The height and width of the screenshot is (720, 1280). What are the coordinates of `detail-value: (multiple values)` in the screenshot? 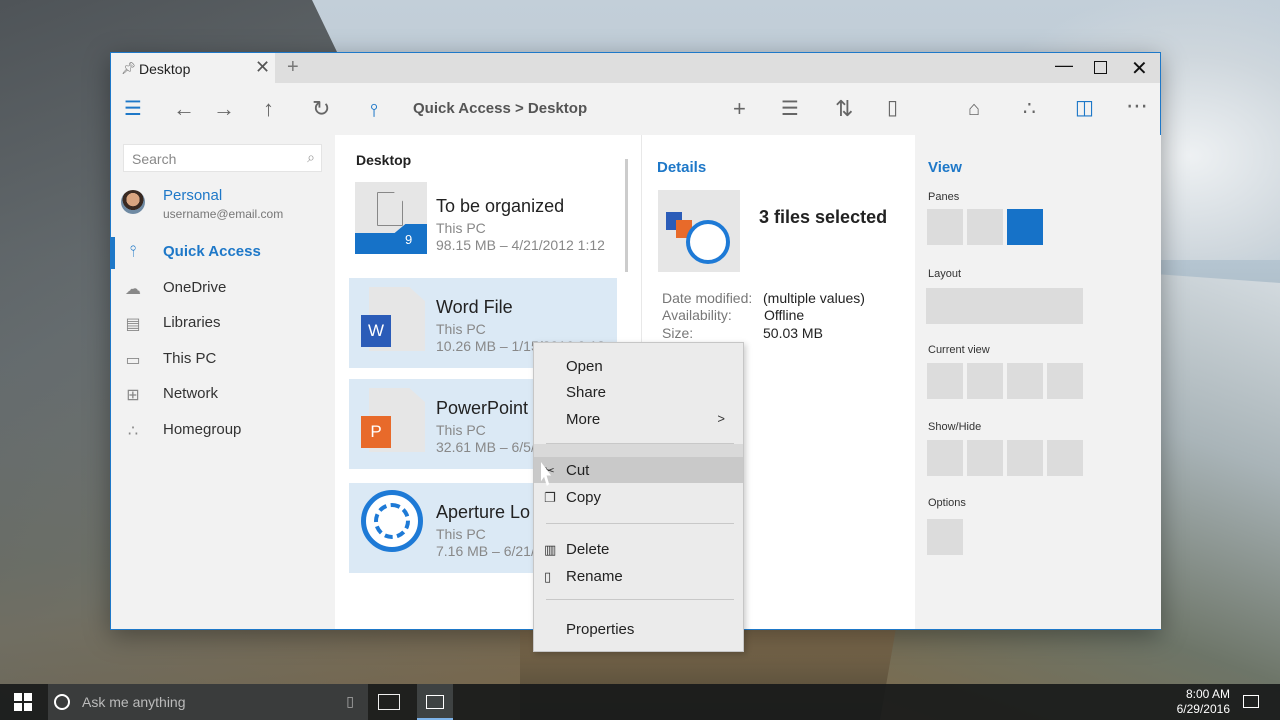 It's located at (814, 298).